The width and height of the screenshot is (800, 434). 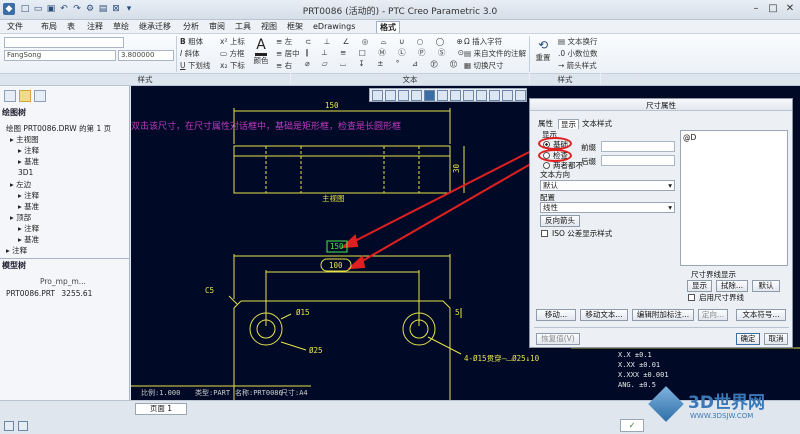 What do you see at coordinates (191, 27) in the screenshot?
I see `menu-analysis: 分析` at bounding box center [191, 27].